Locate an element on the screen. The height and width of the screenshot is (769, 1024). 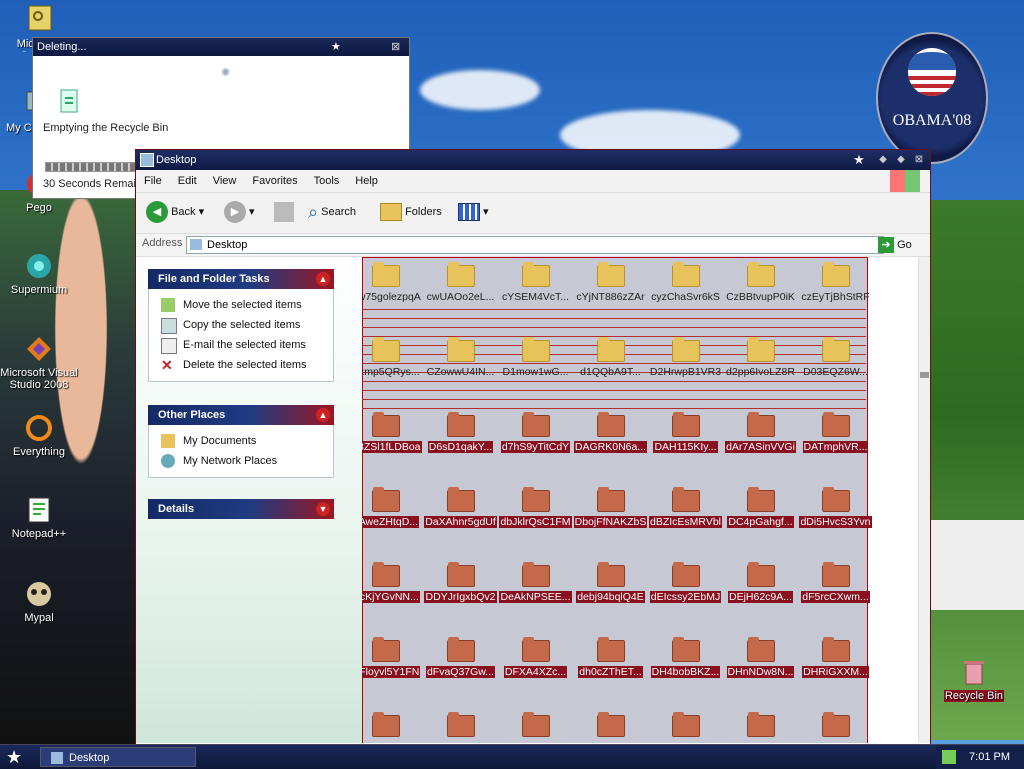
folder-item: czEyTjBhStRF is located at coordinates (835, 294).